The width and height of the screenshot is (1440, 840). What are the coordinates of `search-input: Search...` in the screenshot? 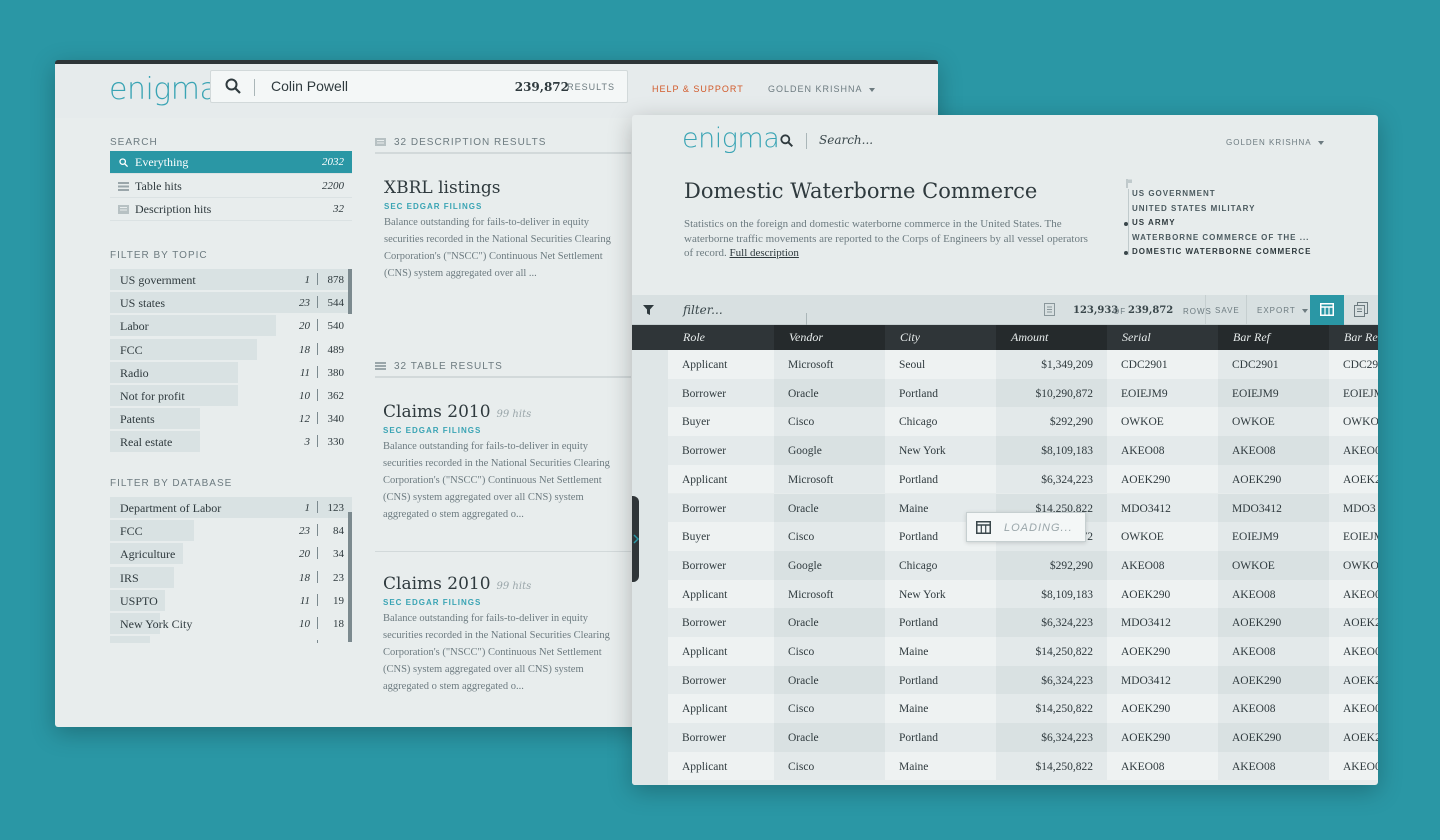 It's located at (846, 140).